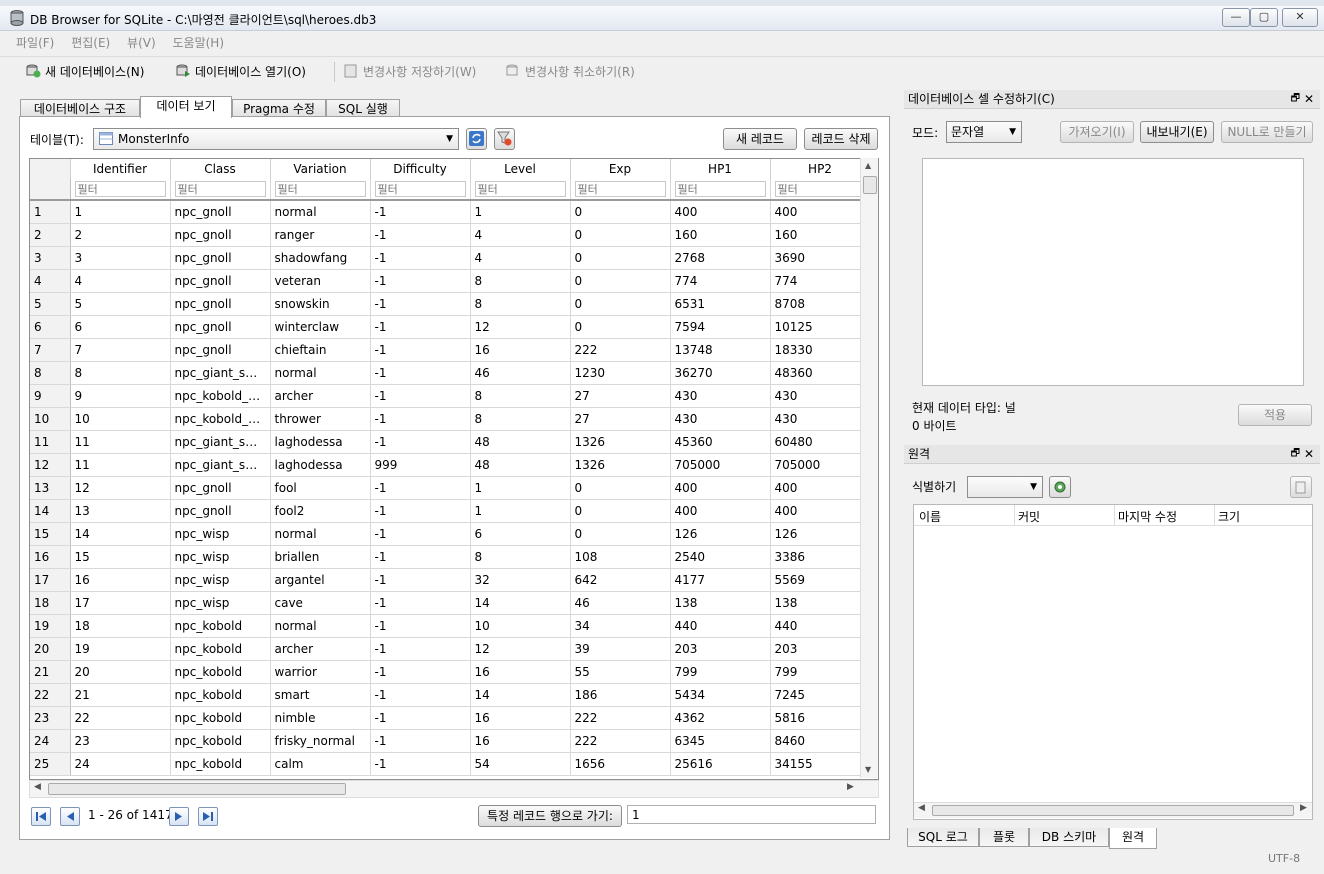 The height and width of the screenshot is (874, 1324). Describe the element at coordinates (760, 139) in the screenshot. I see `new-record-button: 새 레코드` at that location.